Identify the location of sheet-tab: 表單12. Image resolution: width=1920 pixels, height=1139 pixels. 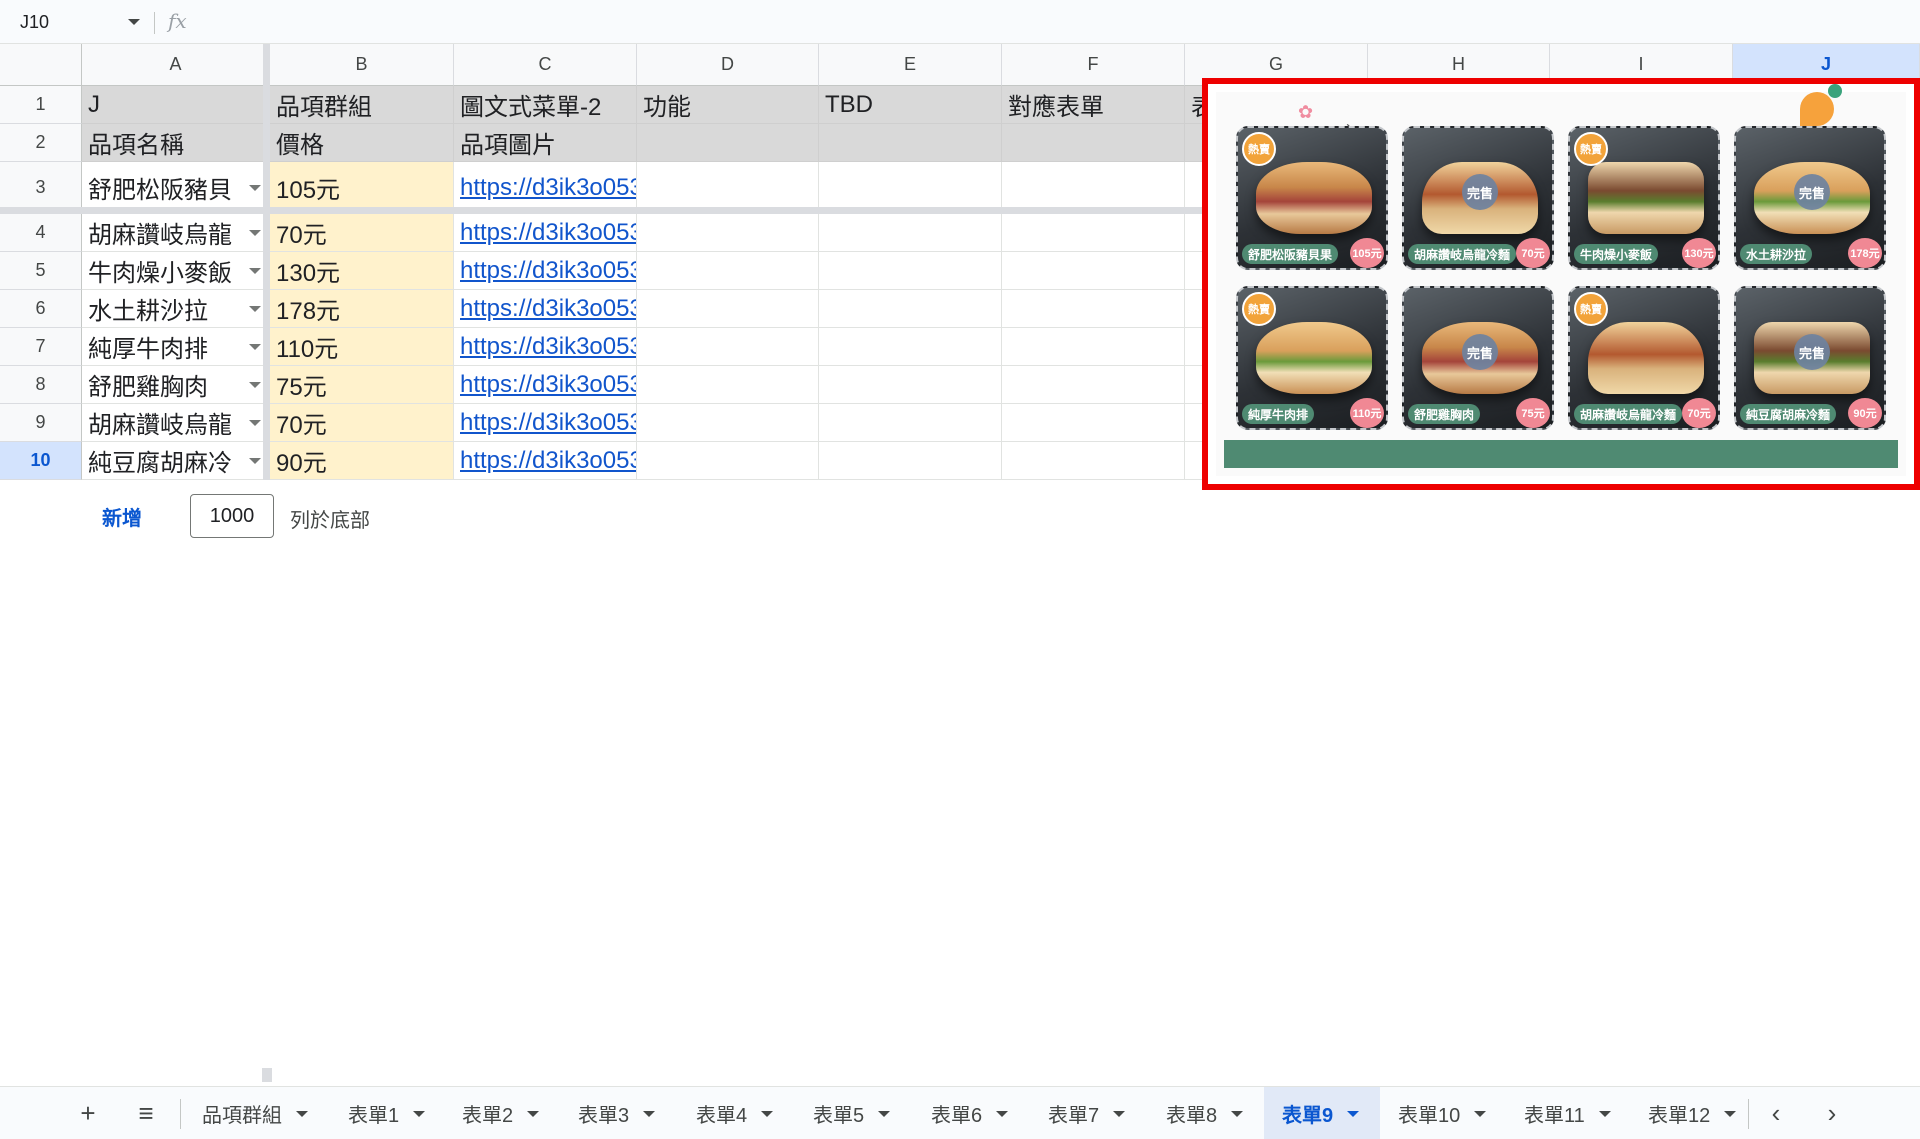
(1688, 1113).